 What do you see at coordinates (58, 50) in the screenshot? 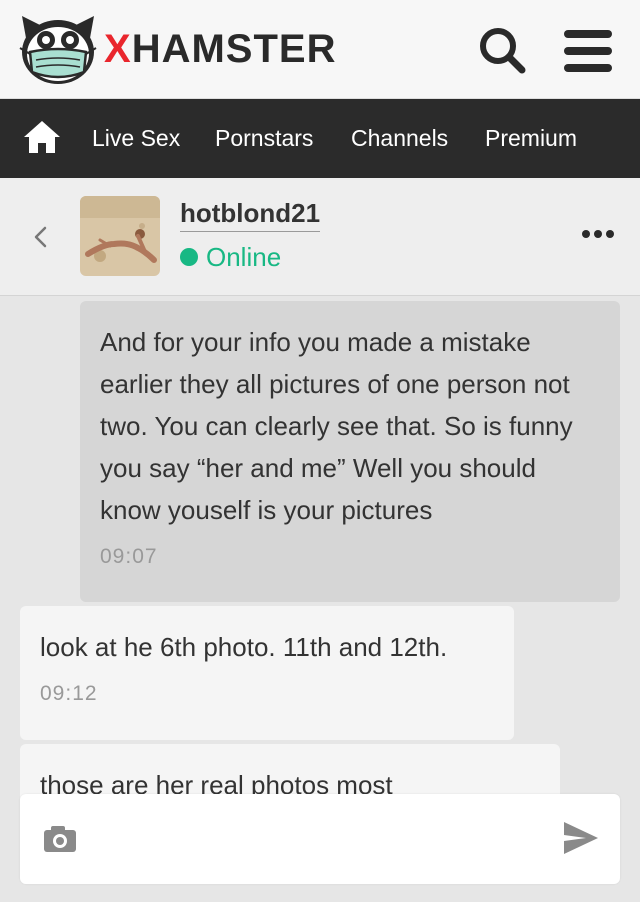
I see `hamster-logo-icon` at bounding box center [58, 50].